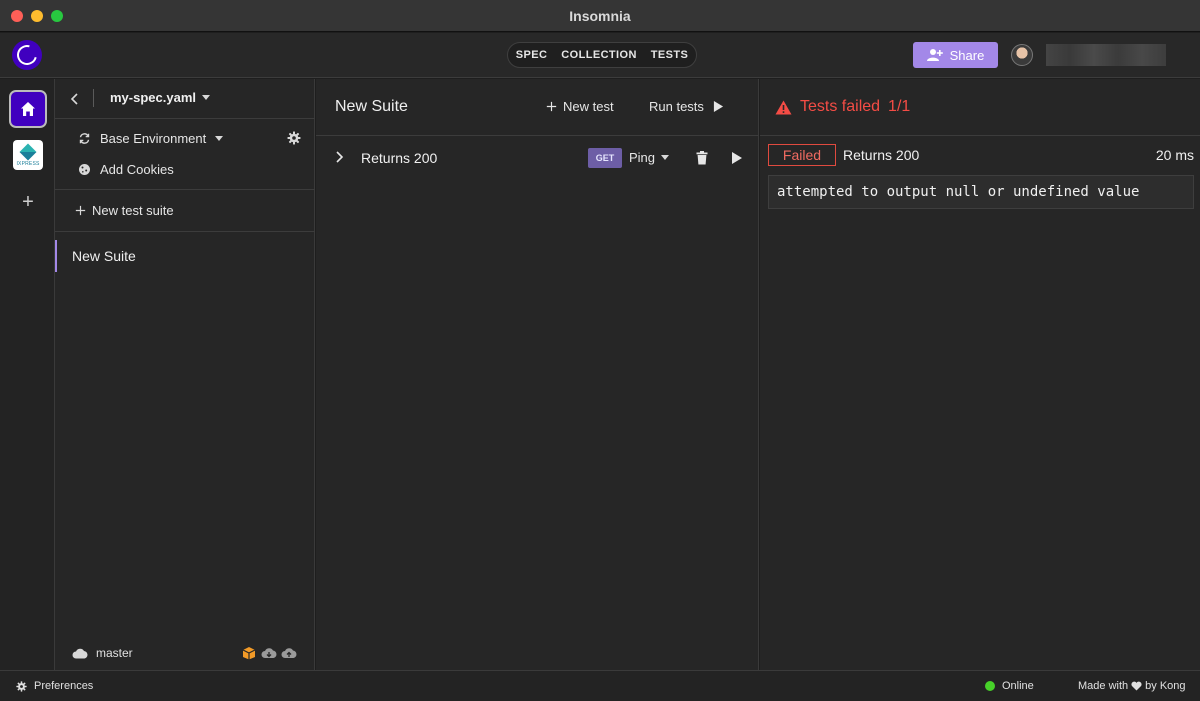  What do you see at coordinates (28, 163) in the screenshot?
I see `project-logo-text: IXPRESS` at bounding box center [28, 163].